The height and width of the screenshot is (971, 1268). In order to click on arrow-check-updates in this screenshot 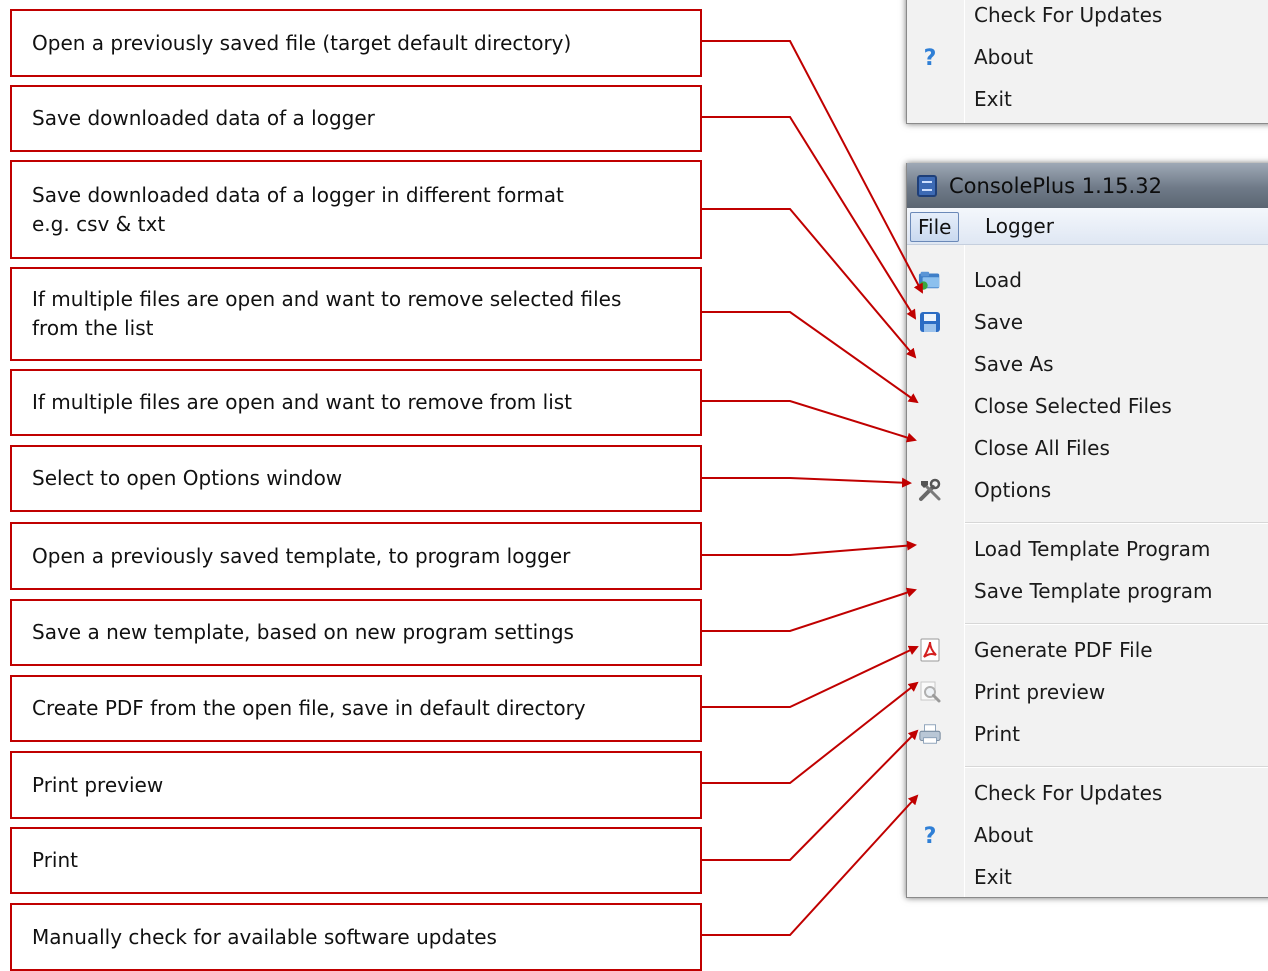, I will do `click(810, 865)`.